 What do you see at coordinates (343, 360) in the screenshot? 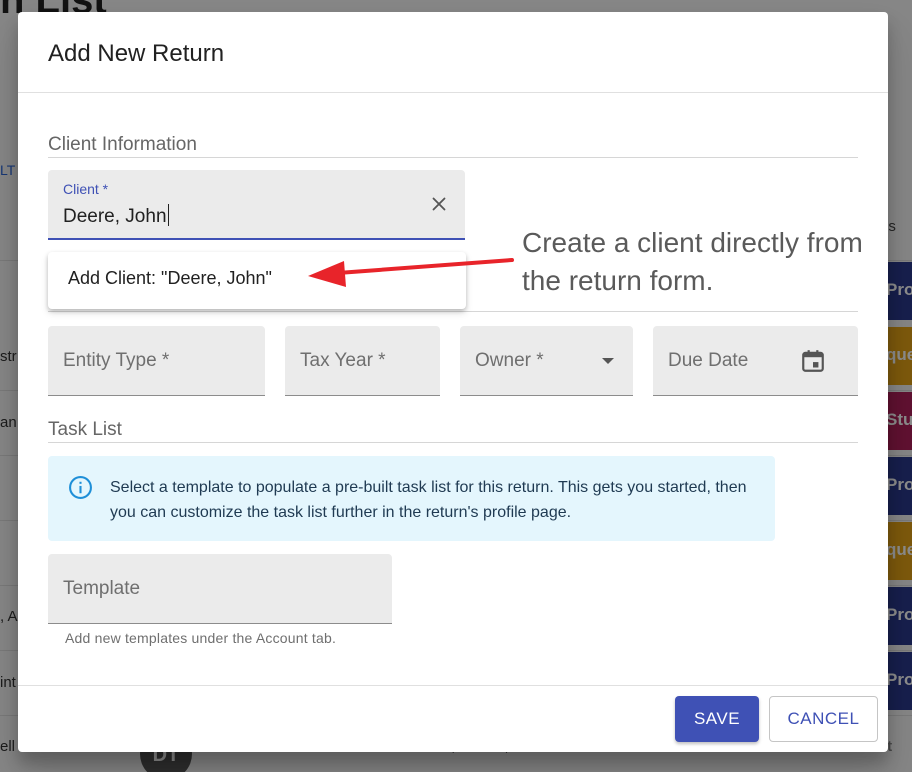
I see `tax-year-placeholder: Tax Year *` at bounding box center [343, 360].